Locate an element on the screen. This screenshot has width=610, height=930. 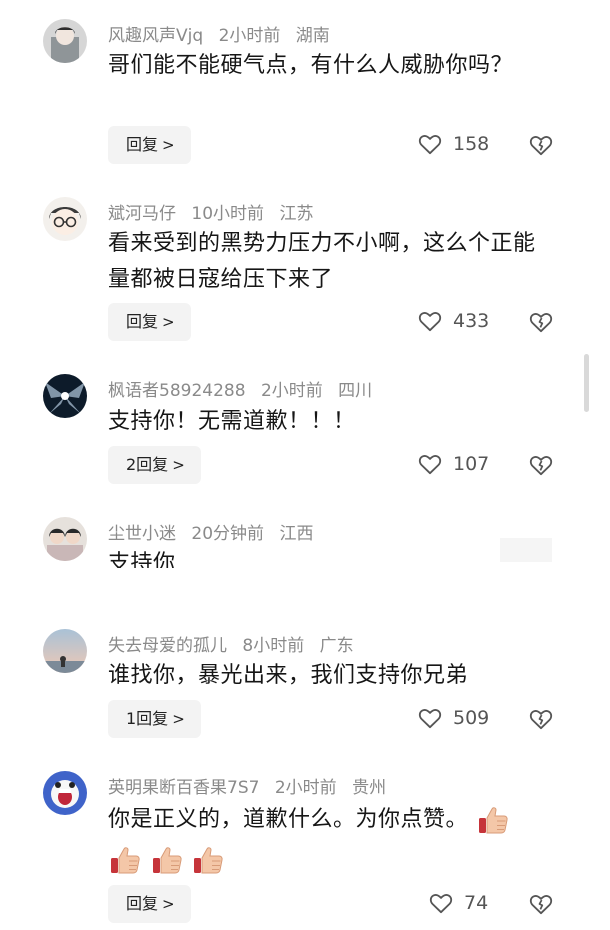
comment-text: 支持你！无需道歉！！！ is located at coordinates (232, 421).